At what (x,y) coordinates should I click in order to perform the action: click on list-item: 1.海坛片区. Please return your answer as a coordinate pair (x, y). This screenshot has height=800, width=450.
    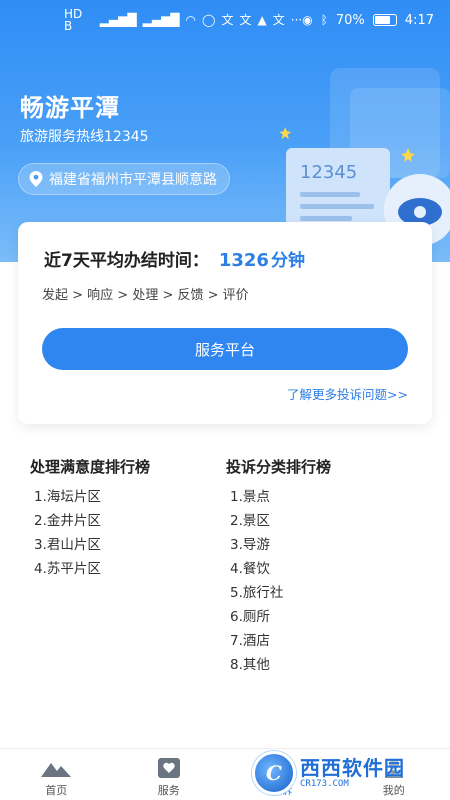
    Looking at the image, I should click on (92, 497).